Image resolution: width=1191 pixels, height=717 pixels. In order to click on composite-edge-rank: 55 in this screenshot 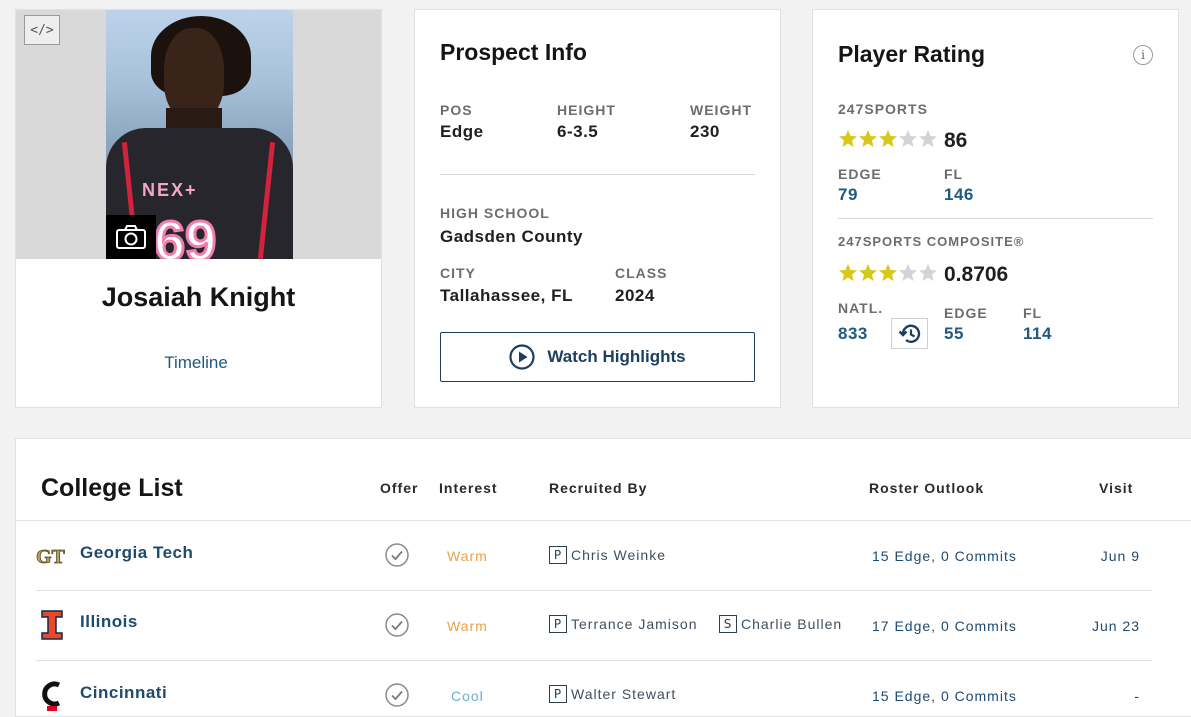, I will do `click(954, 334)`.